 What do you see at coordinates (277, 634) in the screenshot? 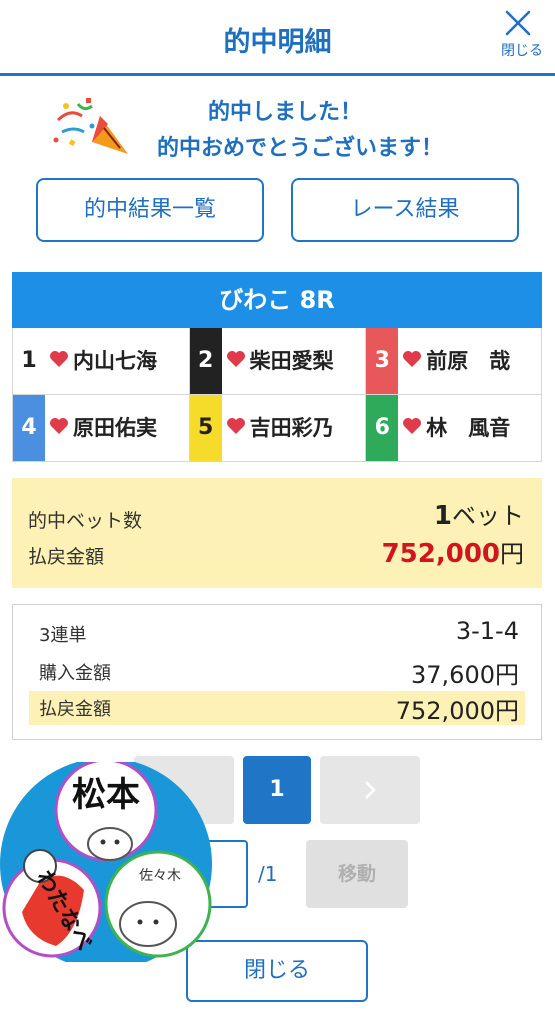
I see `detail-row-type: 3連単 3-1-4` at bounding box center [277, 634].